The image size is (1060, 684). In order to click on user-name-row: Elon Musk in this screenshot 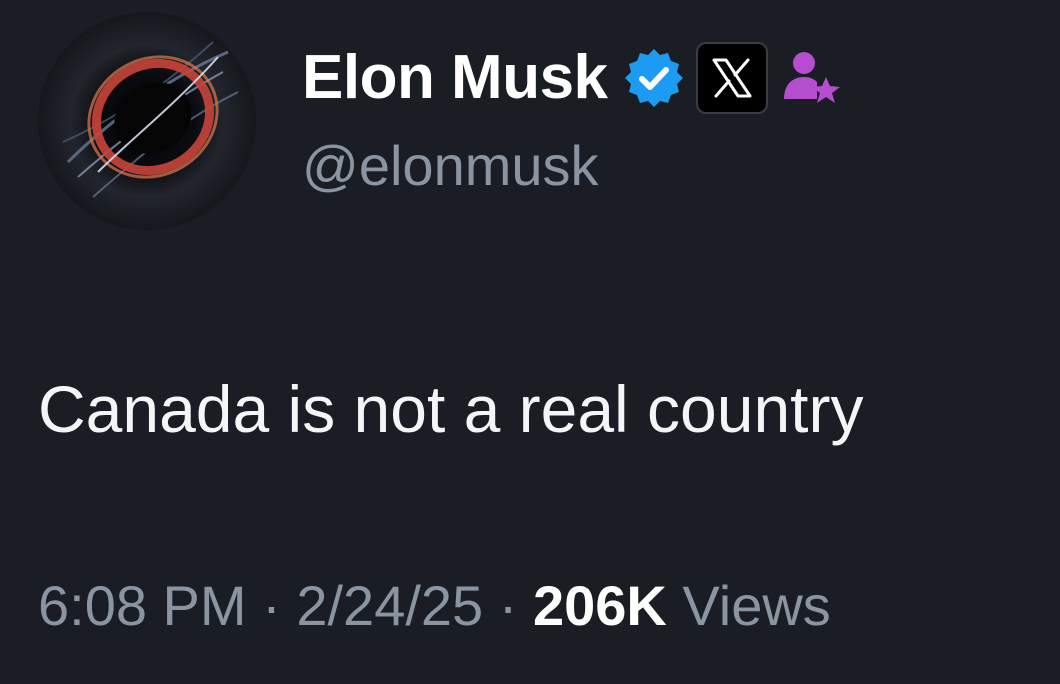, I will do `click(572, 78)`.